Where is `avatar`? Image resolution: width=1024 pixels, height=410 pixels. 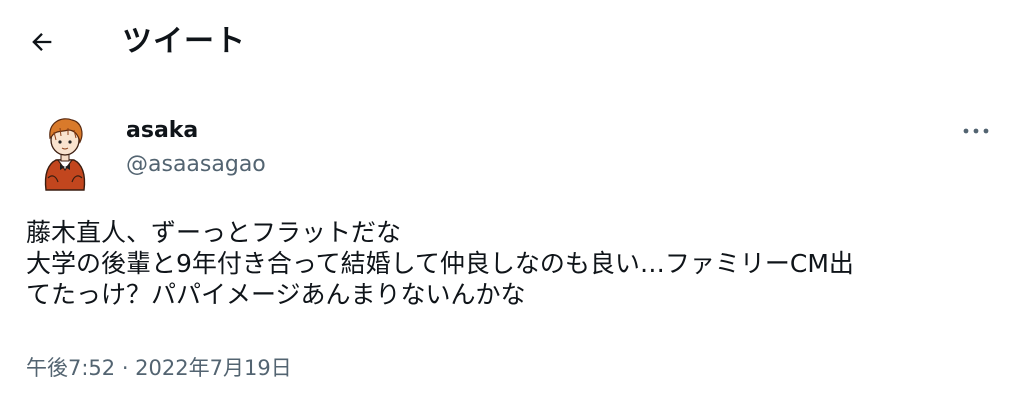
avatar is located at coordinates (65, 152).